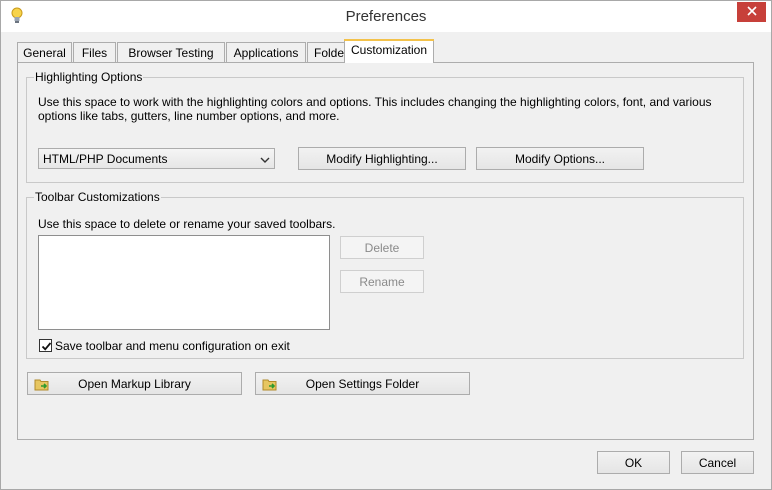 Image resolution: width=772 pixels, height=490 pixels. I want to click on chevron-down-icon, so click(265, 159).